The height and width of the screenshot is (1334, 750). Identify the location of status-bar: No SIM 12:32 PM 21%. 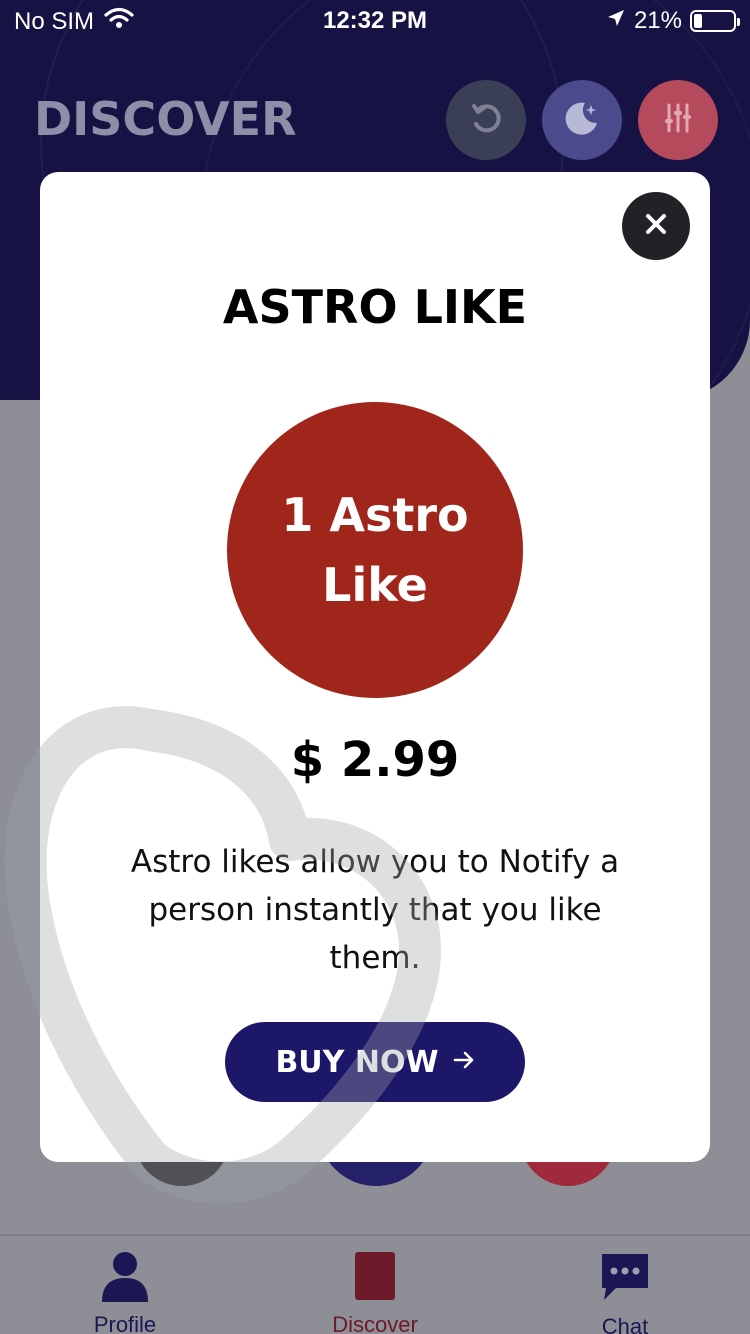
(375, 20).